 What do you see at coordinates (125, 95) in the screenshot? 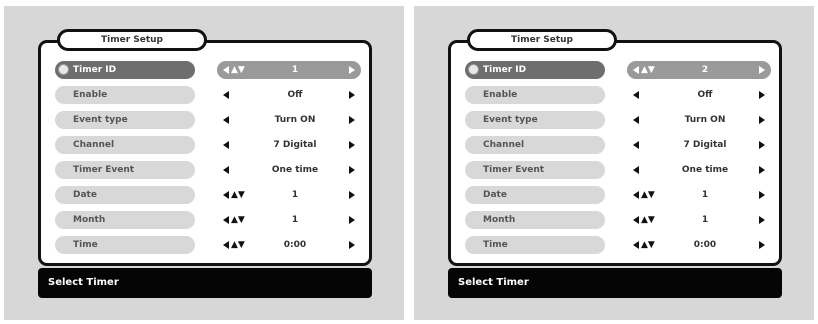
I see `row-label: Enable` at bounding box center [125, 95].